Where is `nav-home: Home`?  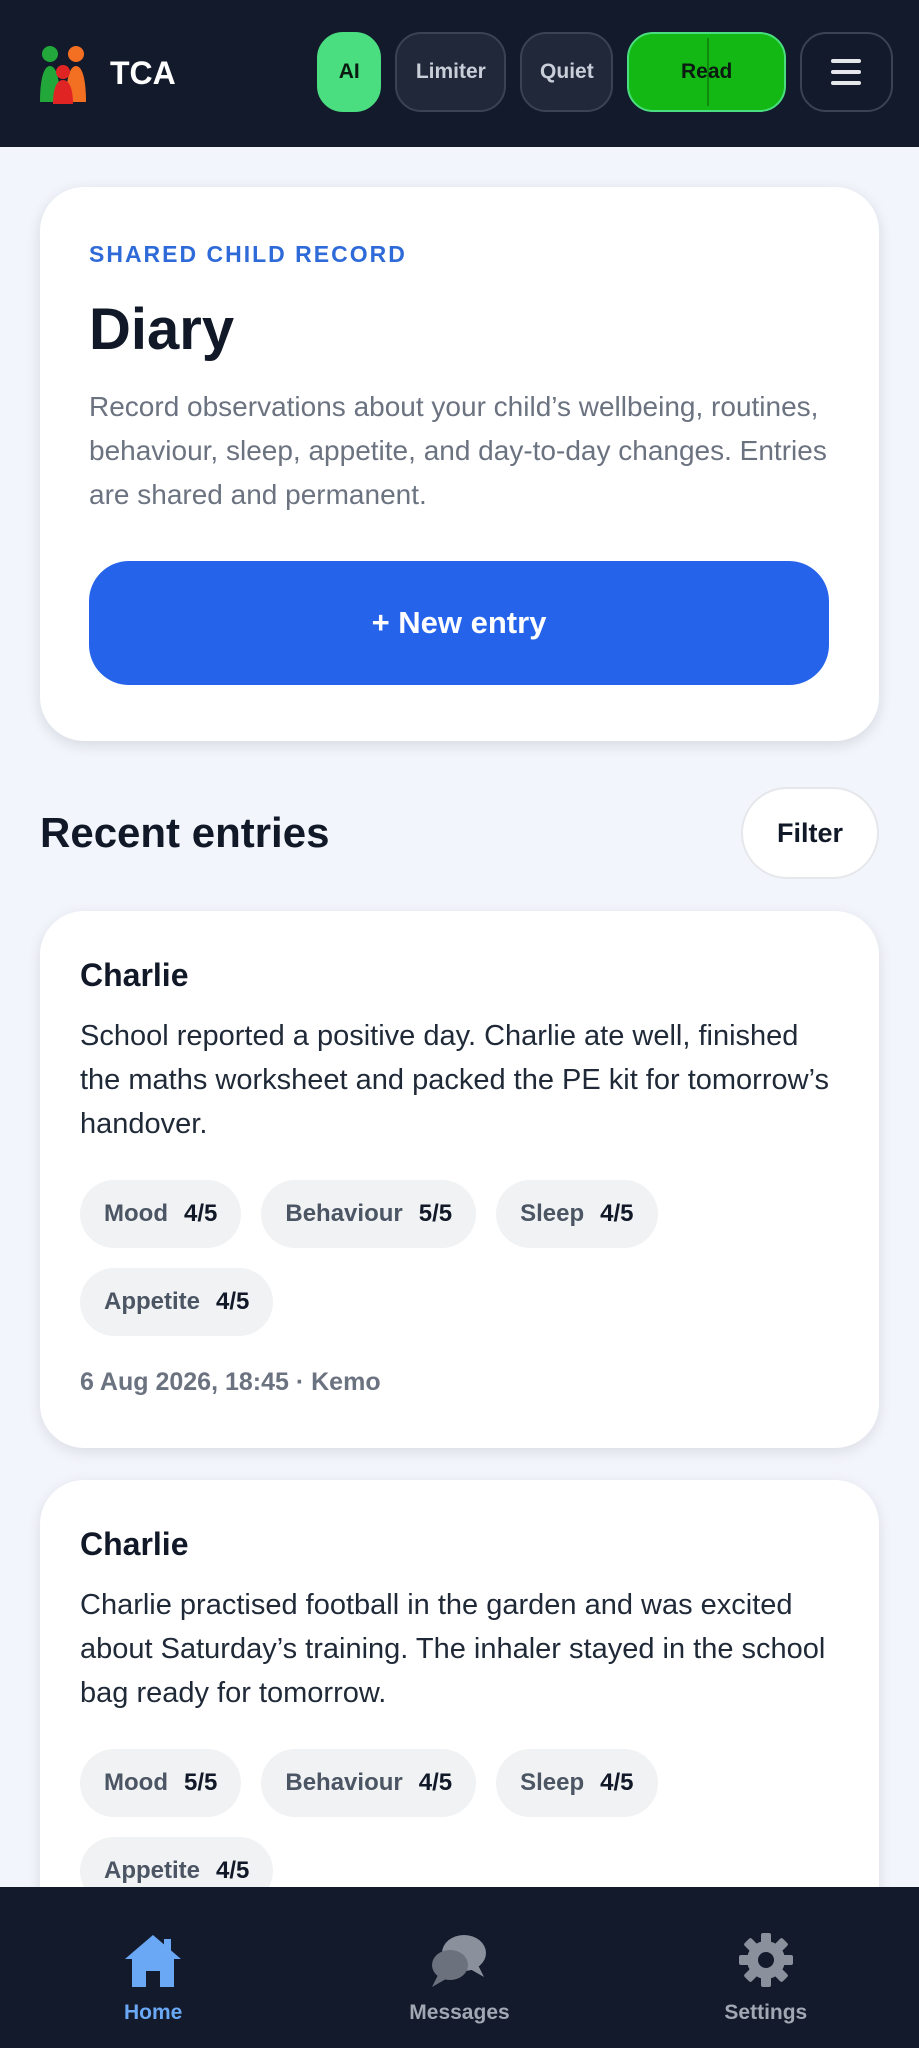 nav-home: Home is located at coordinates (153, 1978).